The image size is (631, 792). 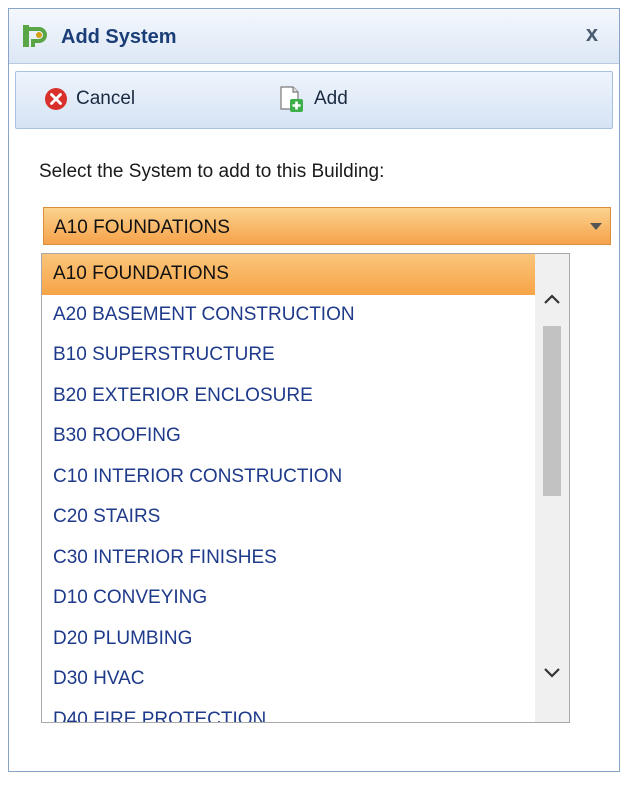 I want to click on cancel-x-circle-icon, so click(x=56, y=99).